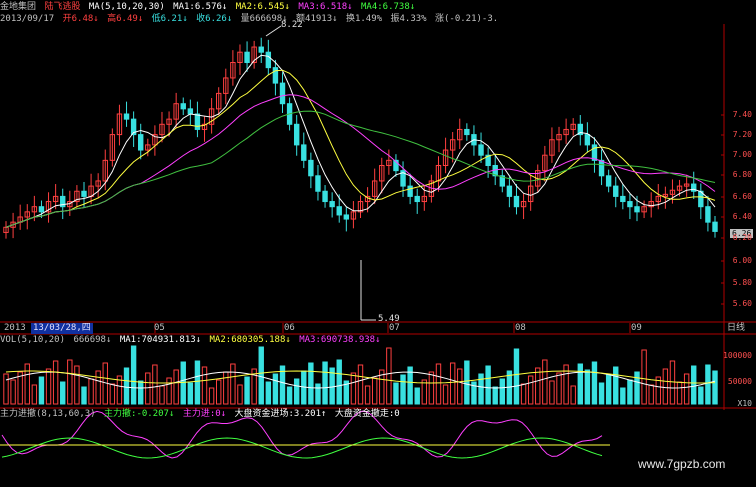 The width and height of the screenshot is (756, 487). Describe the element at coordinates (742, 196) in the screenshot. I see `price-tick-label: 6.60` at that location.